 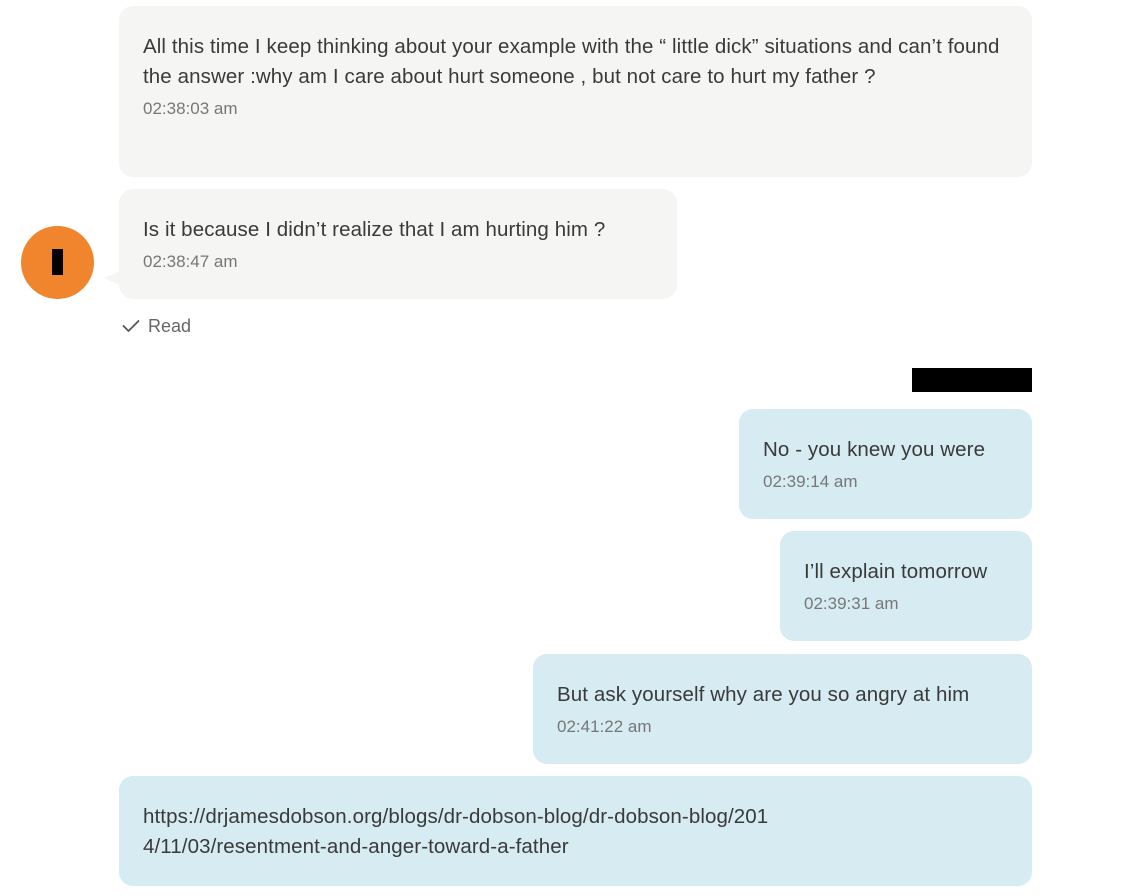 I want to click on message-bubble-outgoing: No - you knew you were 02:39:14 am, so click(x=885, y=464).